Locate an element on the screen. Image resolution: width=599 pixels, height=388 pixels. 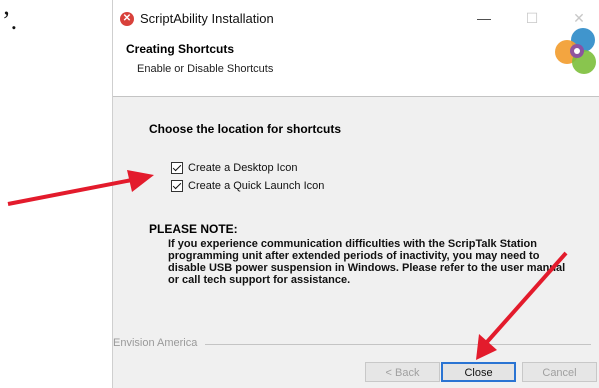
desktop-icon-checkbox is located at coordinates (177, 168).